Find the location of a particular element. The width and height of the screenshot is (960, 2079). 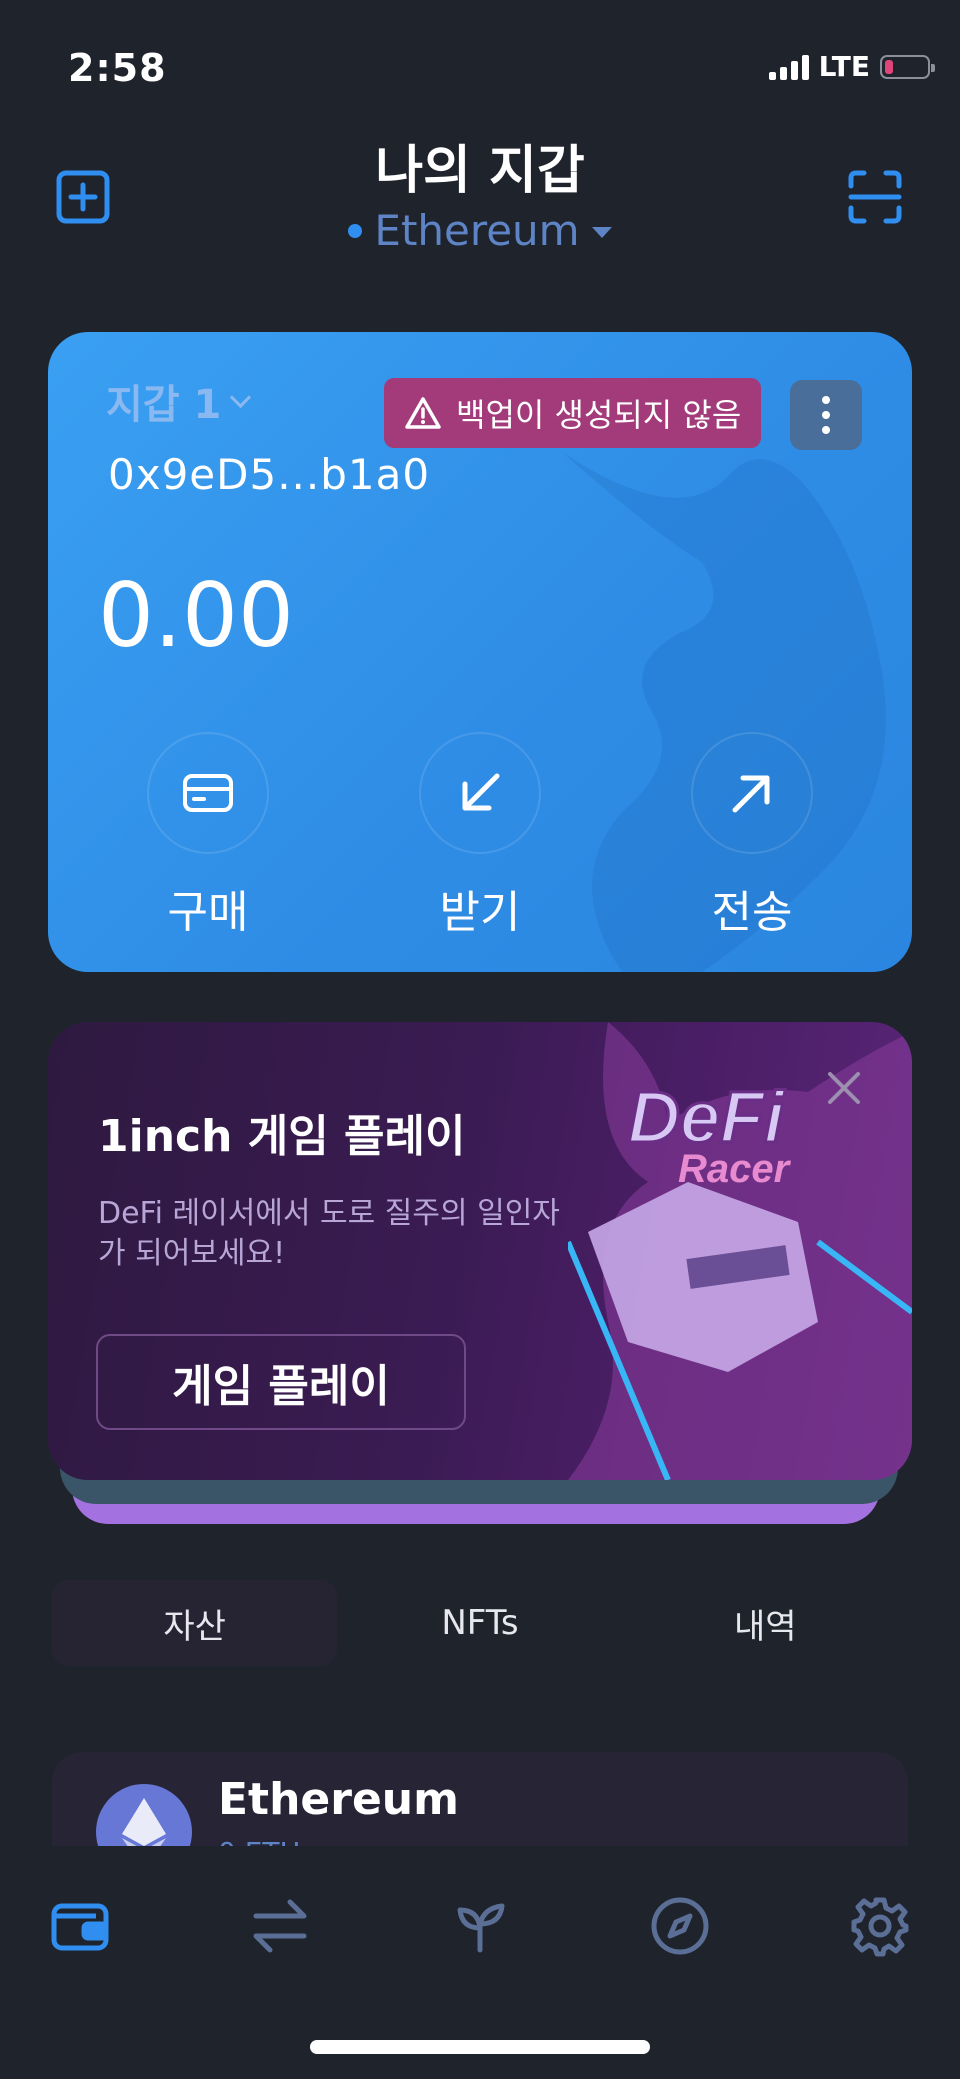

network-name: Ethereum is located at coordinates (477, 230).